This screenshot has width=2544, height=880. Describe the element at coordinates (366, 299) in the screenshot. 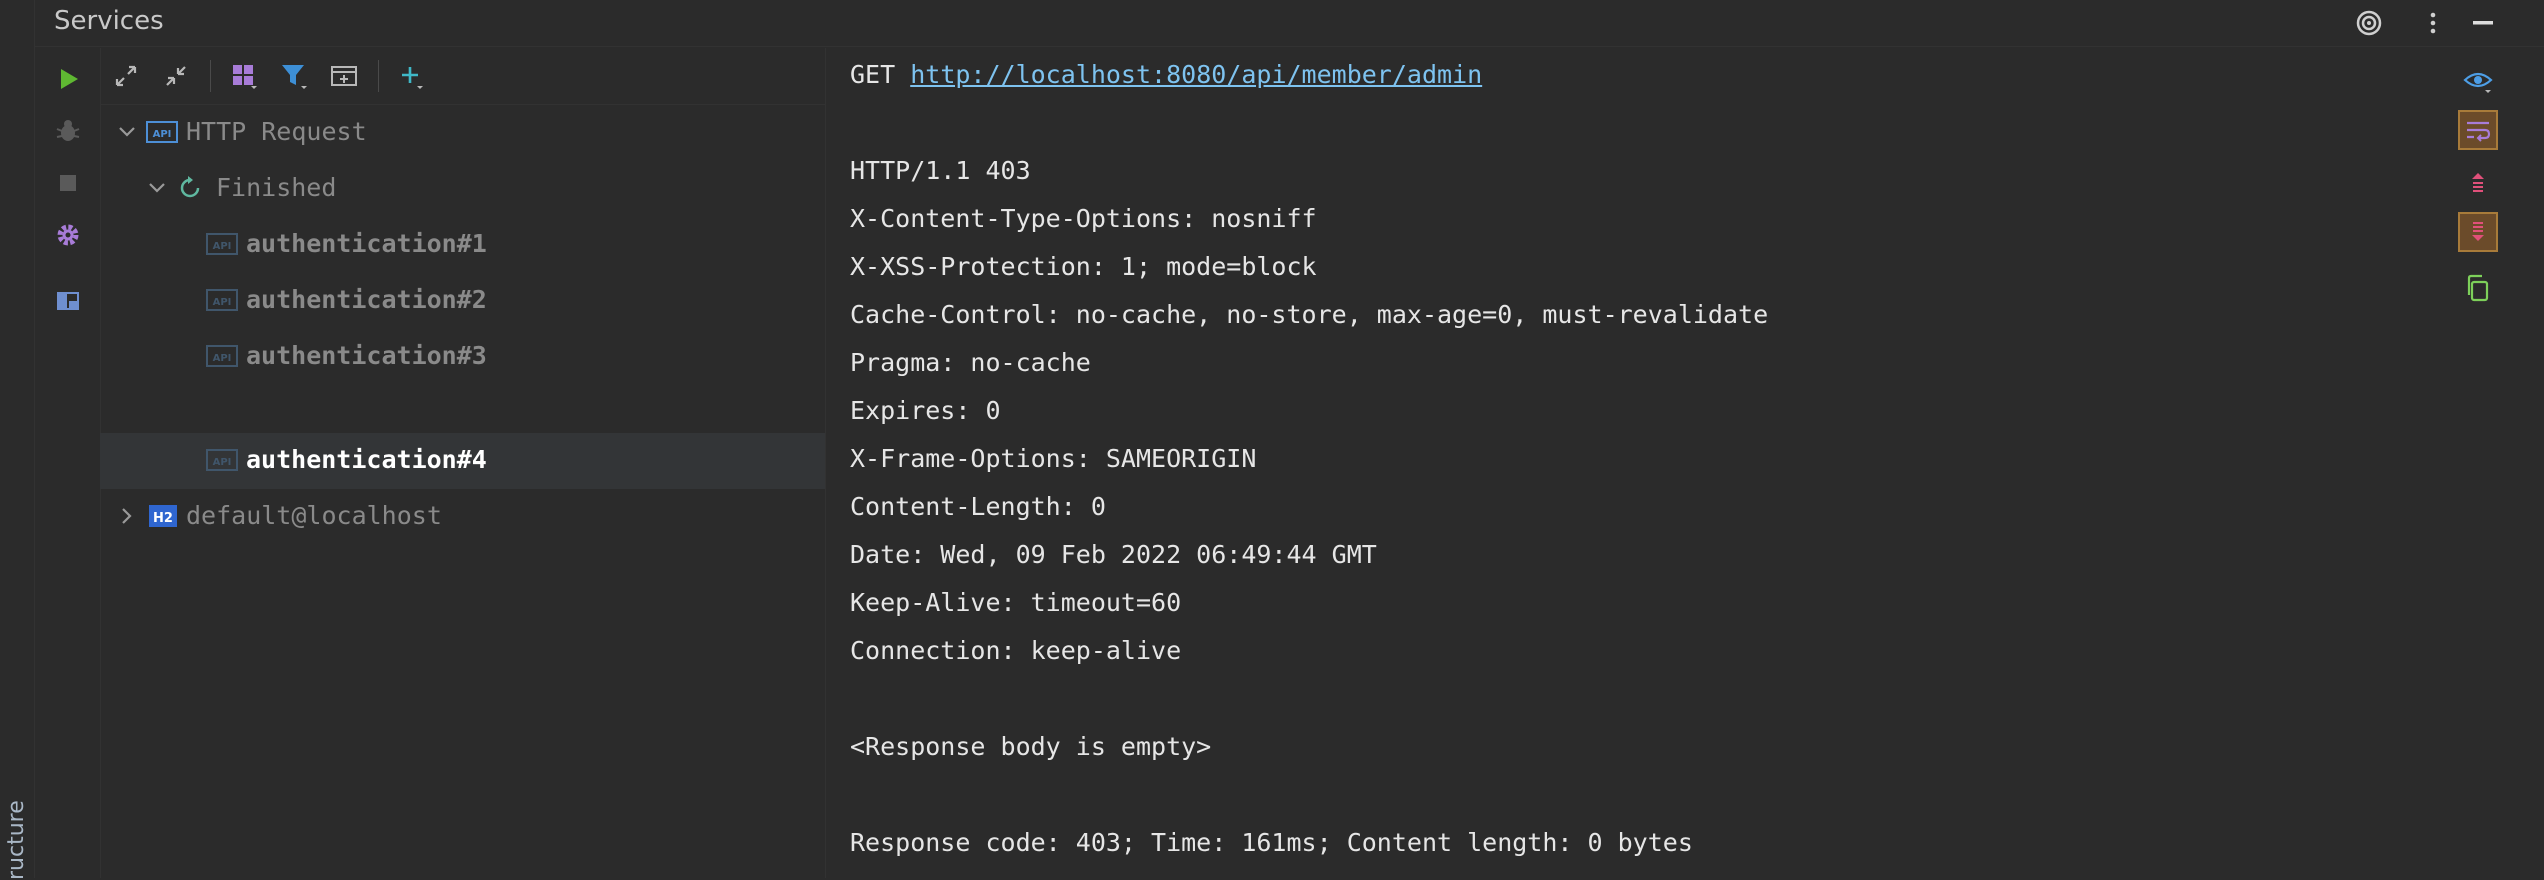

I see `tree-item-label: authentication#2` at that location.